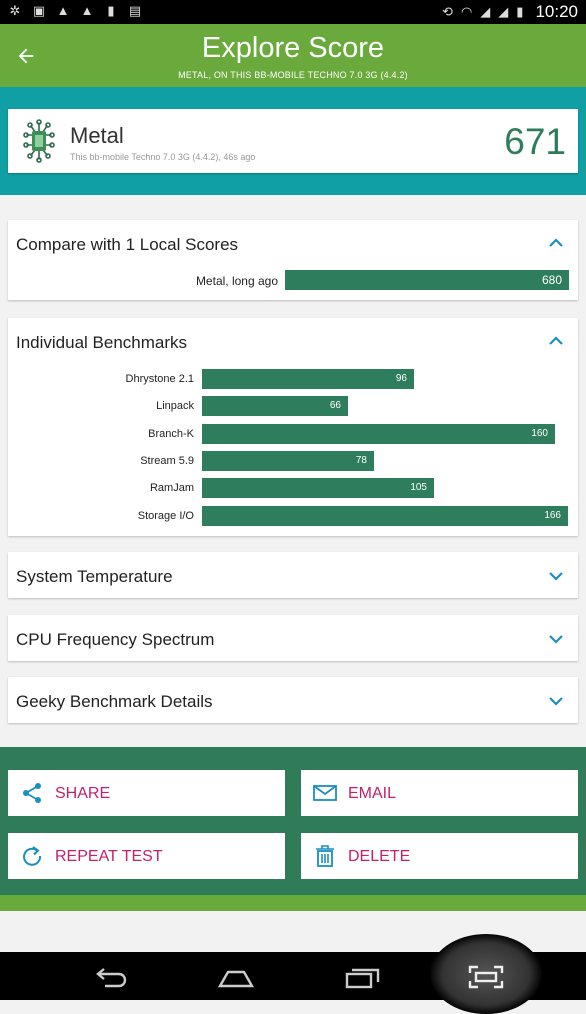 This screenshot has height=1014, width=586. I want to click on section-cpu-frequency-spectrum: CPU Frequency Spectrum, so click(293, 638).